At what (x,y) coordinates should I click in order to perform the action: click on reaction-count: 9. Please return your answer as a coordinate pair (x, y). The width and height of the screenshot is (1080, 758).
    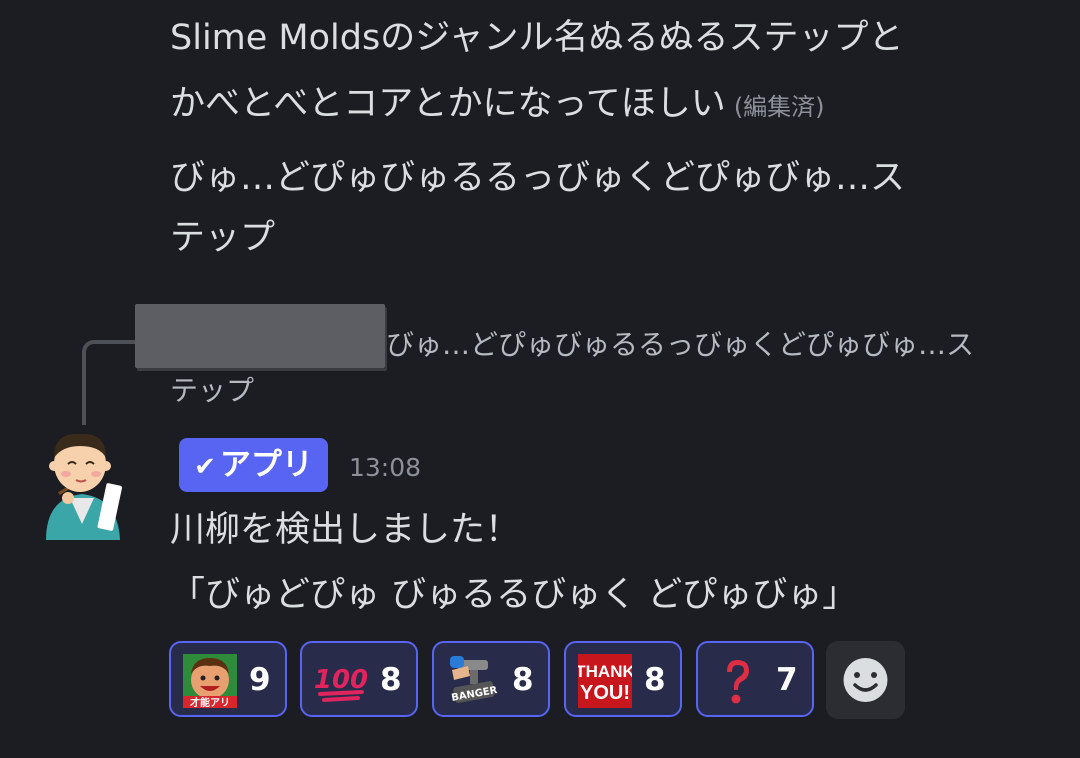
    Looking at the image, I should click on (260, 680).